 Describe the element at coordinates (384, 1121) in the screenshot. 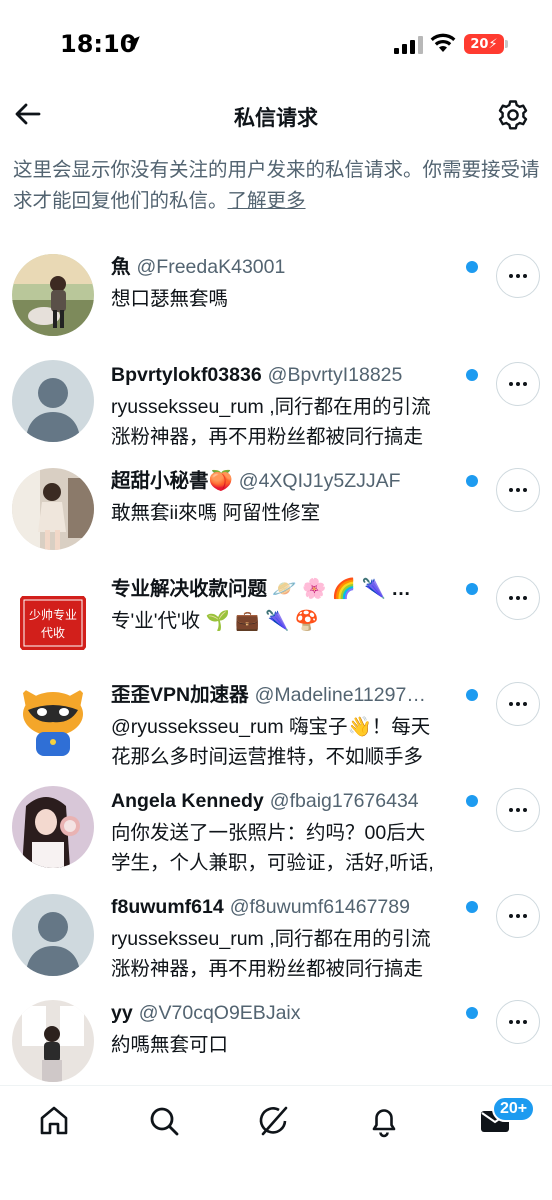

I see `notifications-icon` at that location.